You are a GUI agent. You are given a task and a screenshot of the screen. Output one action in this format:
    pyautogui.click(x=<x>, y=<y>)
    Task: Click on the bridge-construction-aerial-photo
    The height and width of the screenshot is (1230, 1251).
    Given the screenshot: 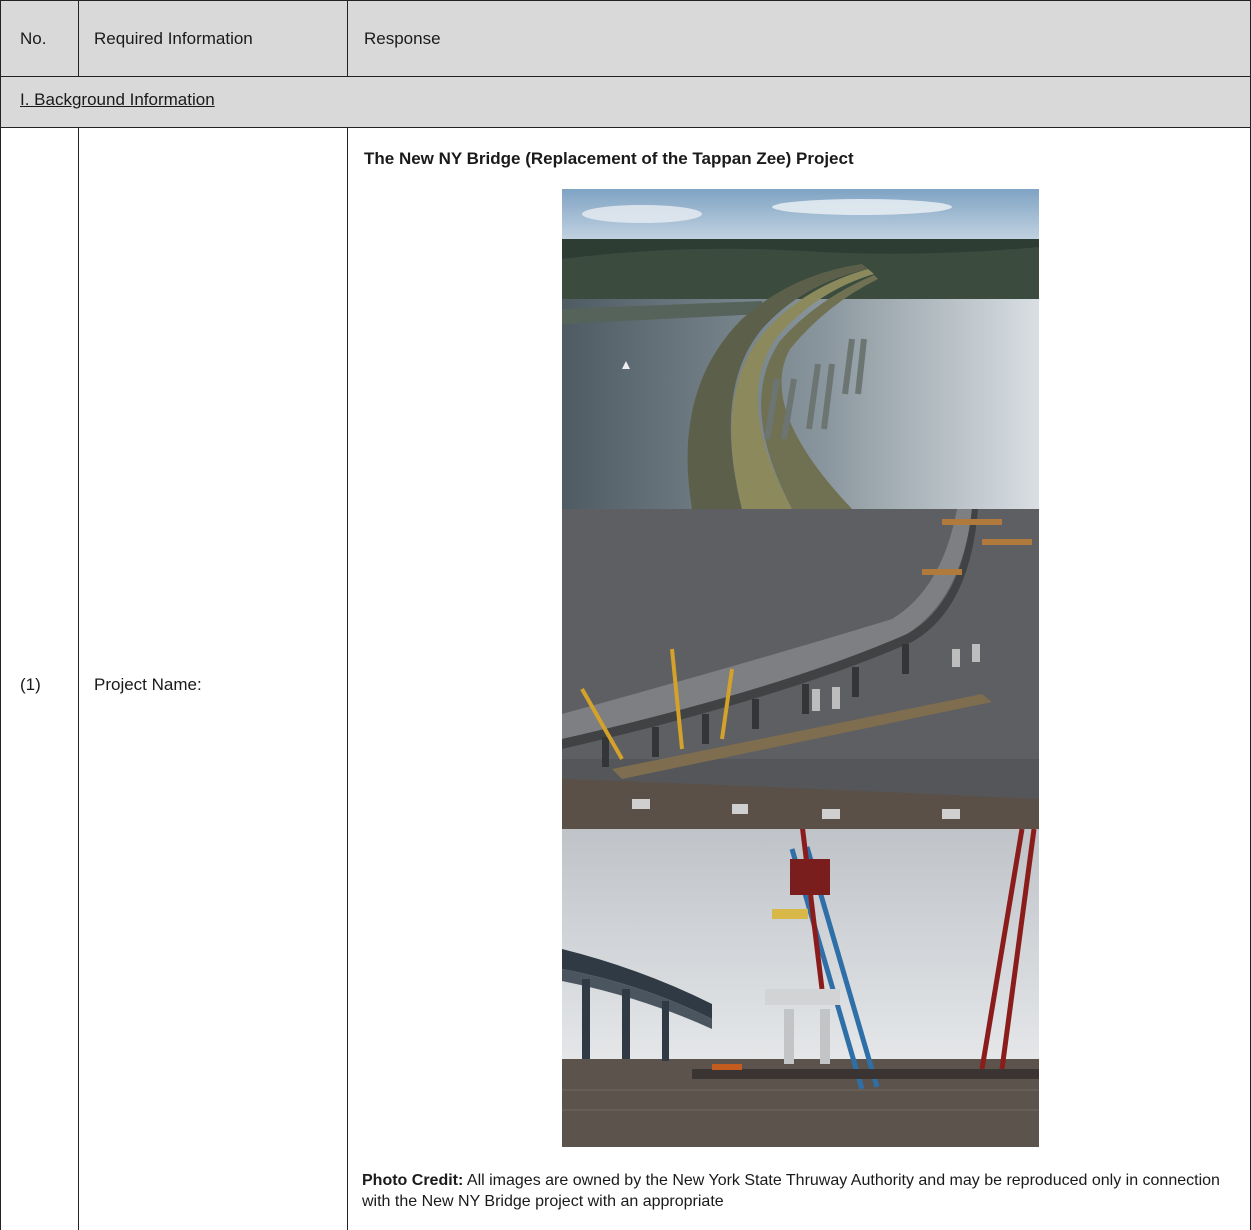 What is the action you would take?
    pyautogui.click(x=800, y=669)
    